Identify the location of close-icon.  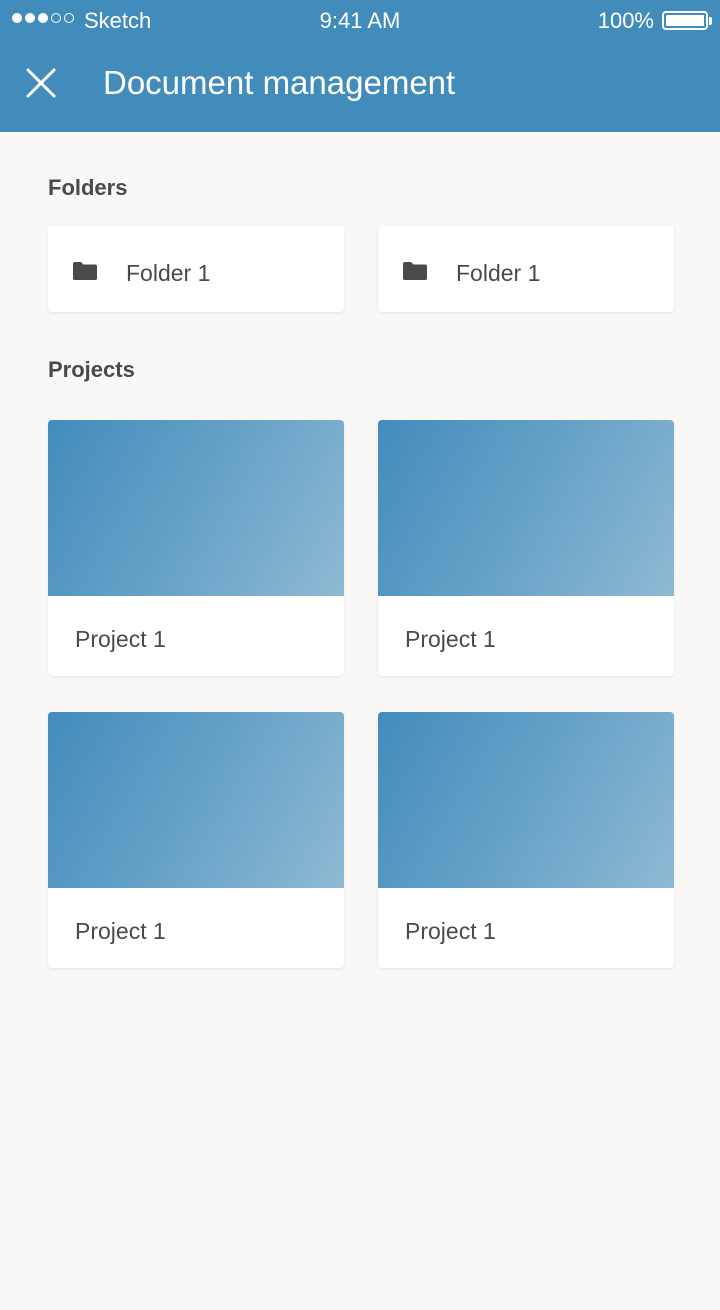
(41, 83).